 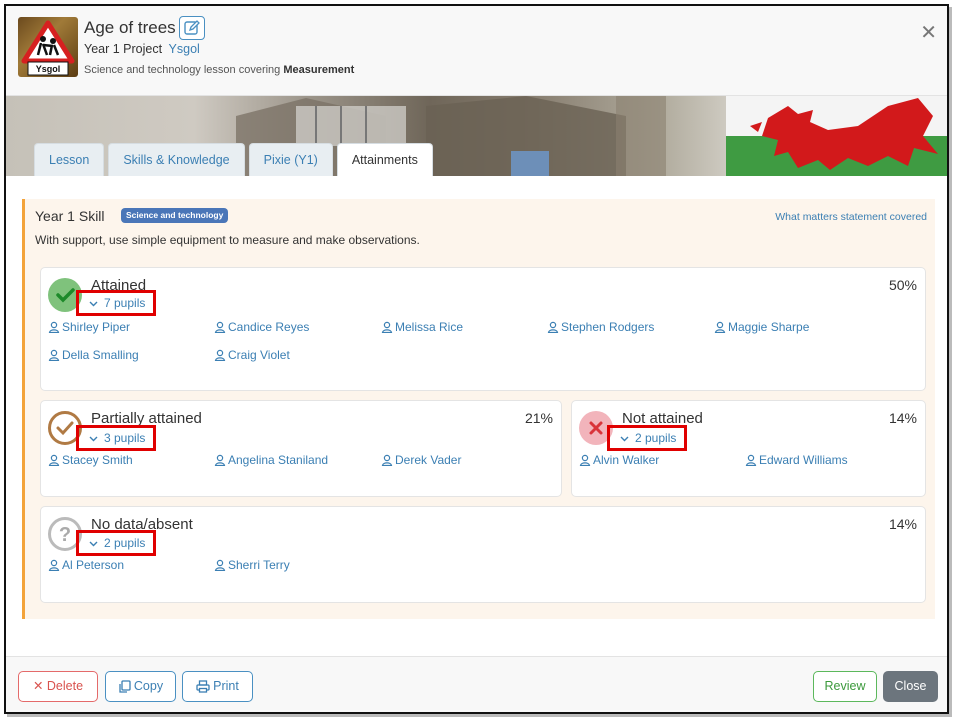 What do you see at coordinates (421, 460) in the screenshot?
I see `pupil-link: Derek Vader` at bounding box center [421, 460].